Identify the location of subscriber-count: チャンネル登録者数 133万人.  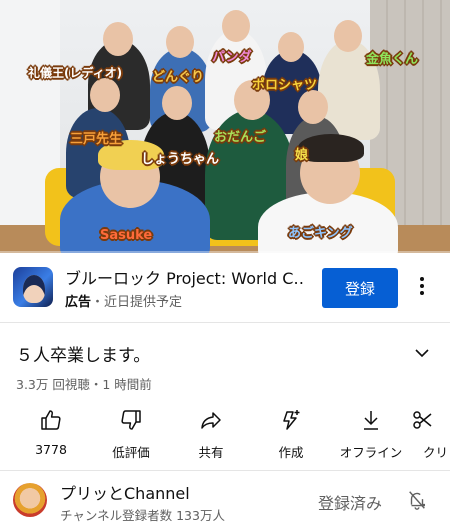
(142, 515).